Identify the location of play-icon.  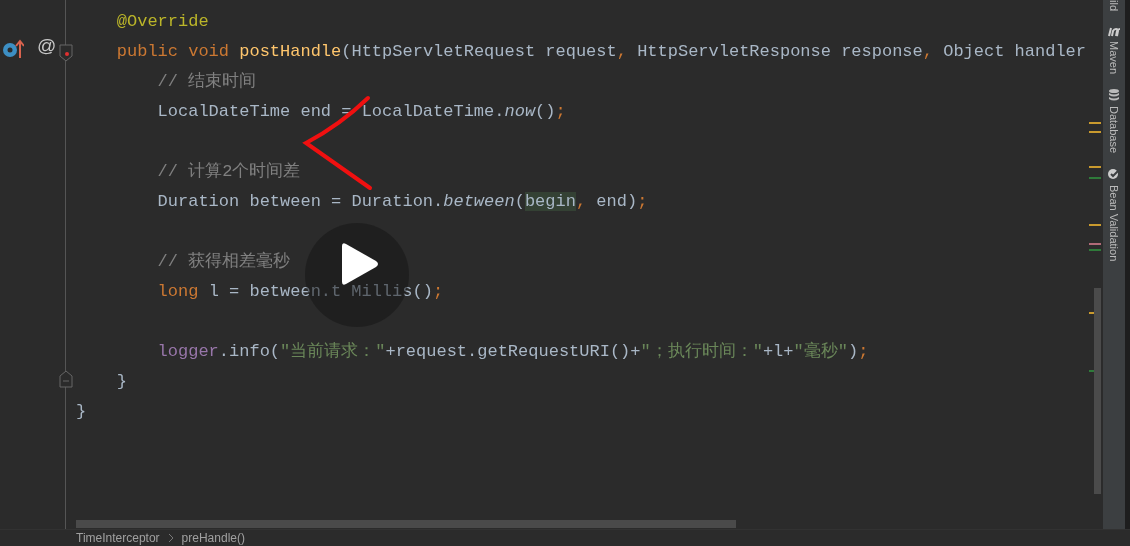
(360, 264).